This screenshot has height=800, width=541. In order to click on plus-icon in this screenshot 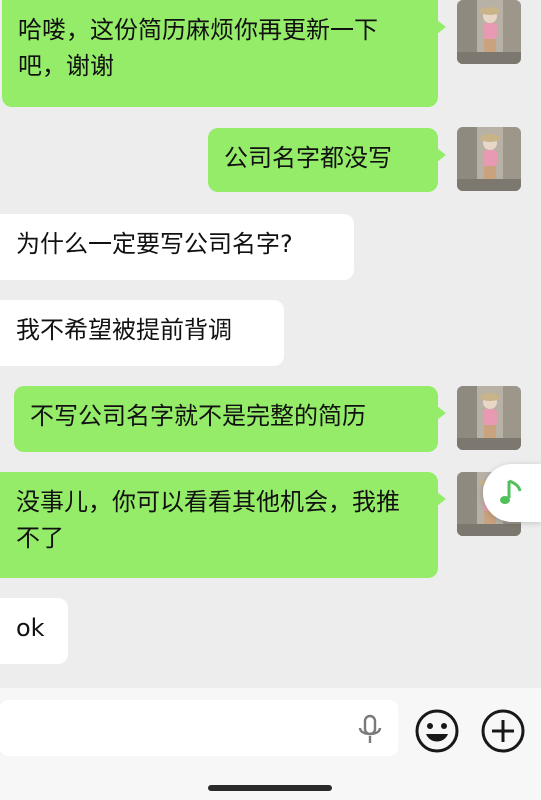, I will do `click(503, 731)`.